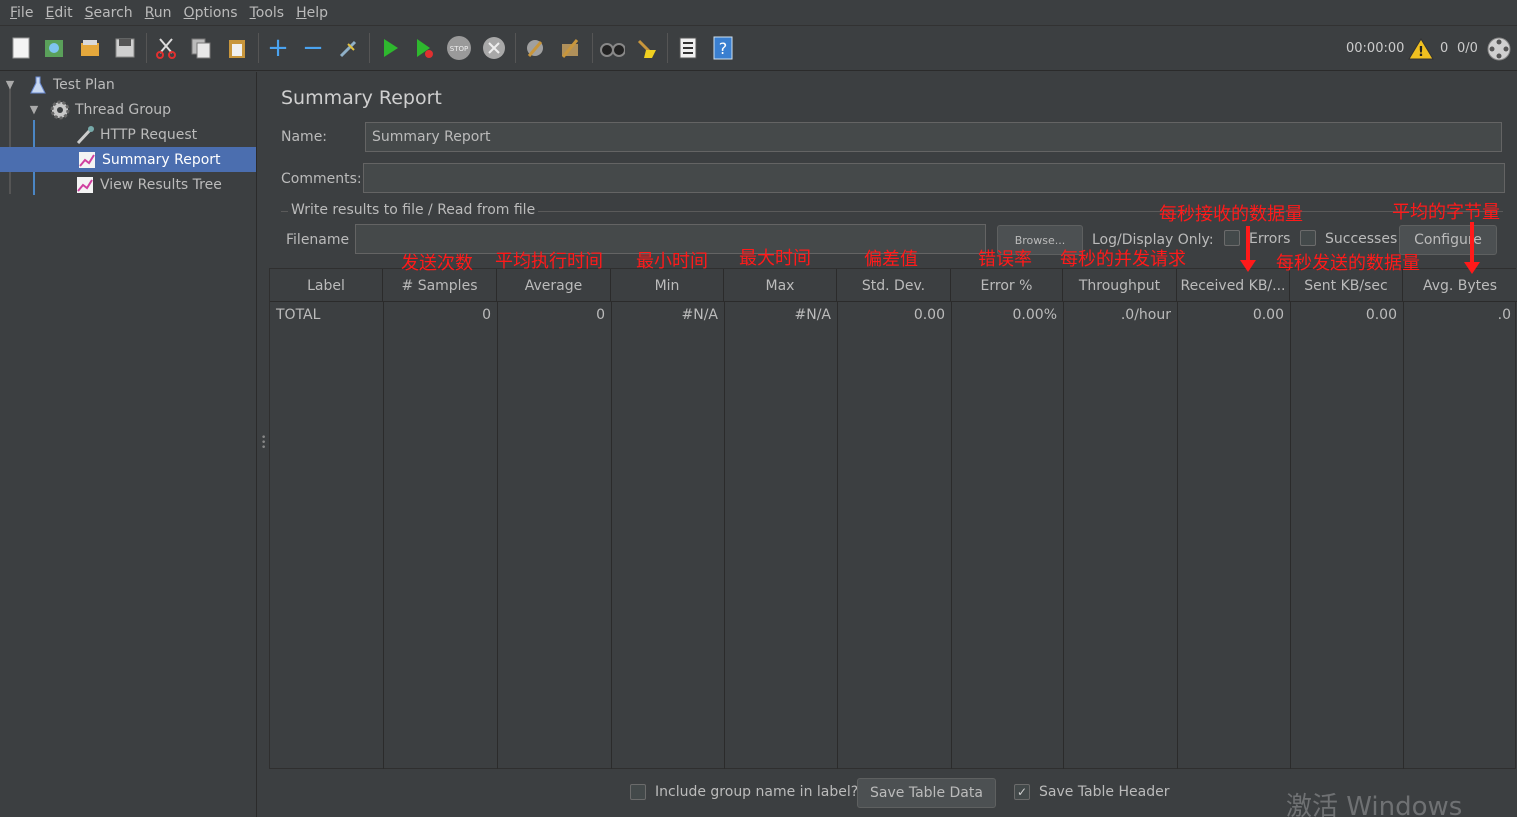  I want to click on annotation-stddev: 偏差值, so click(891, 259).